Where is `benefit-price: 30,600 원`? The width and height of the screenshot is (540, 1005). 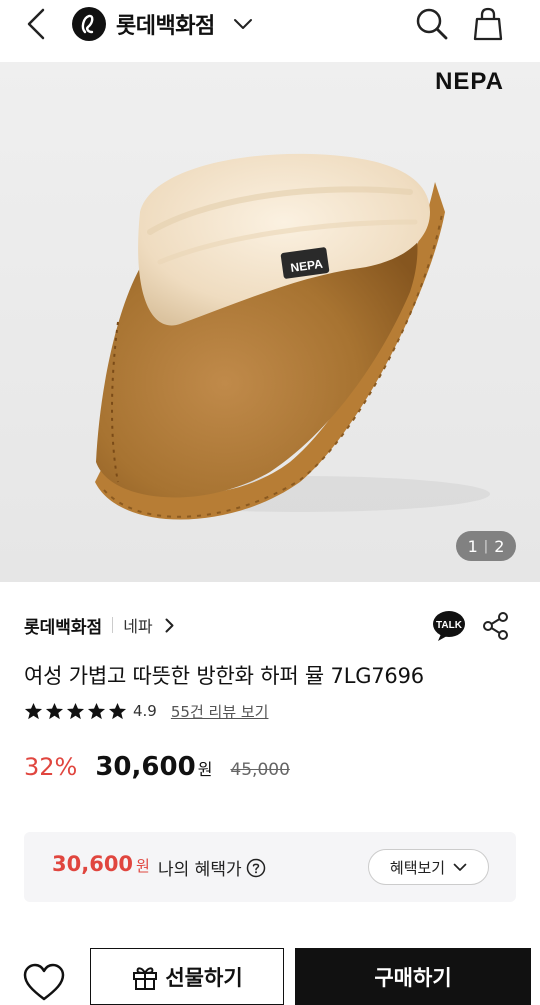 benefit-price: 30,600 원 is located at coordinates (101, 864).